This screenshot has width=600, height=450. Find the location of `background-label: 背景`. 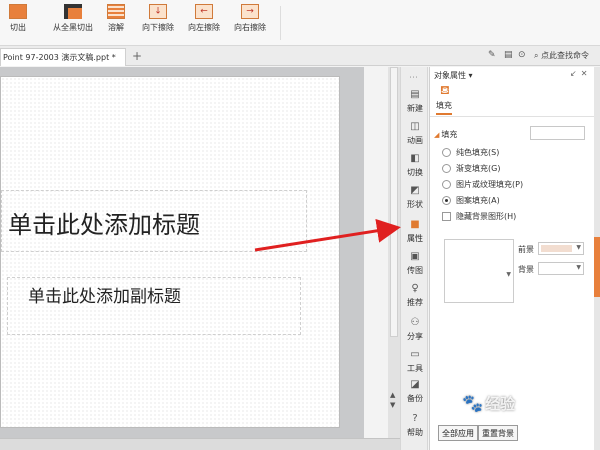

background-label: 背景 is located at coordinates (526, 269).